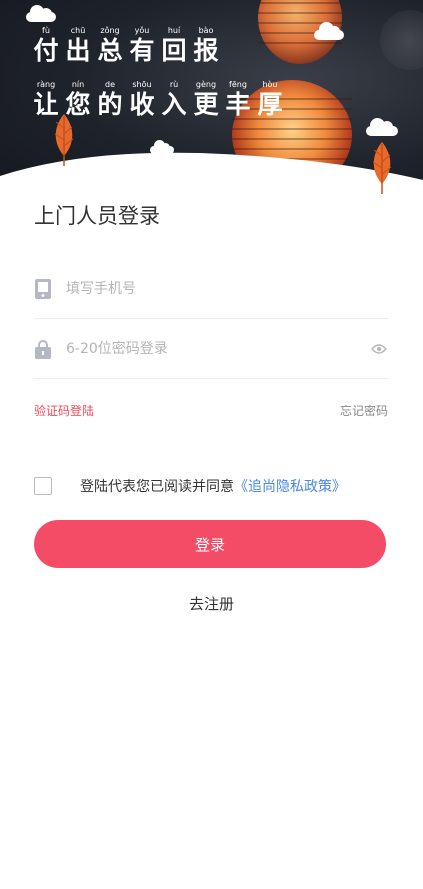  Describe the element at coordinates (210, 544) in the screenshot. I see `login-button: 登录` at that location.